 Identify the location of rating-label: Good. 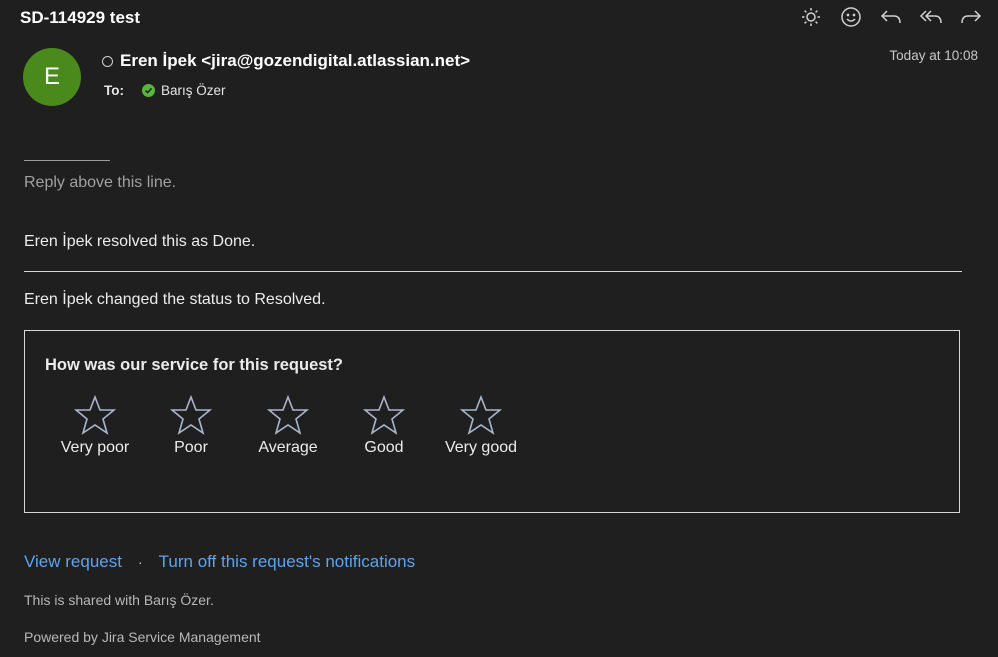
(384, 447).